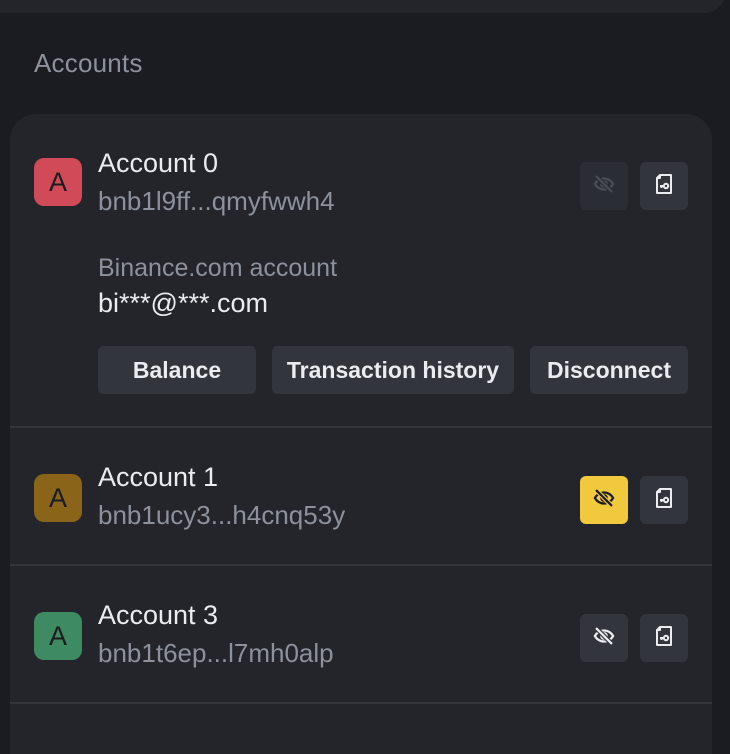 This screenshot has height=754, width=730. I want to click on section-title: Accounts, so click(88, 63).